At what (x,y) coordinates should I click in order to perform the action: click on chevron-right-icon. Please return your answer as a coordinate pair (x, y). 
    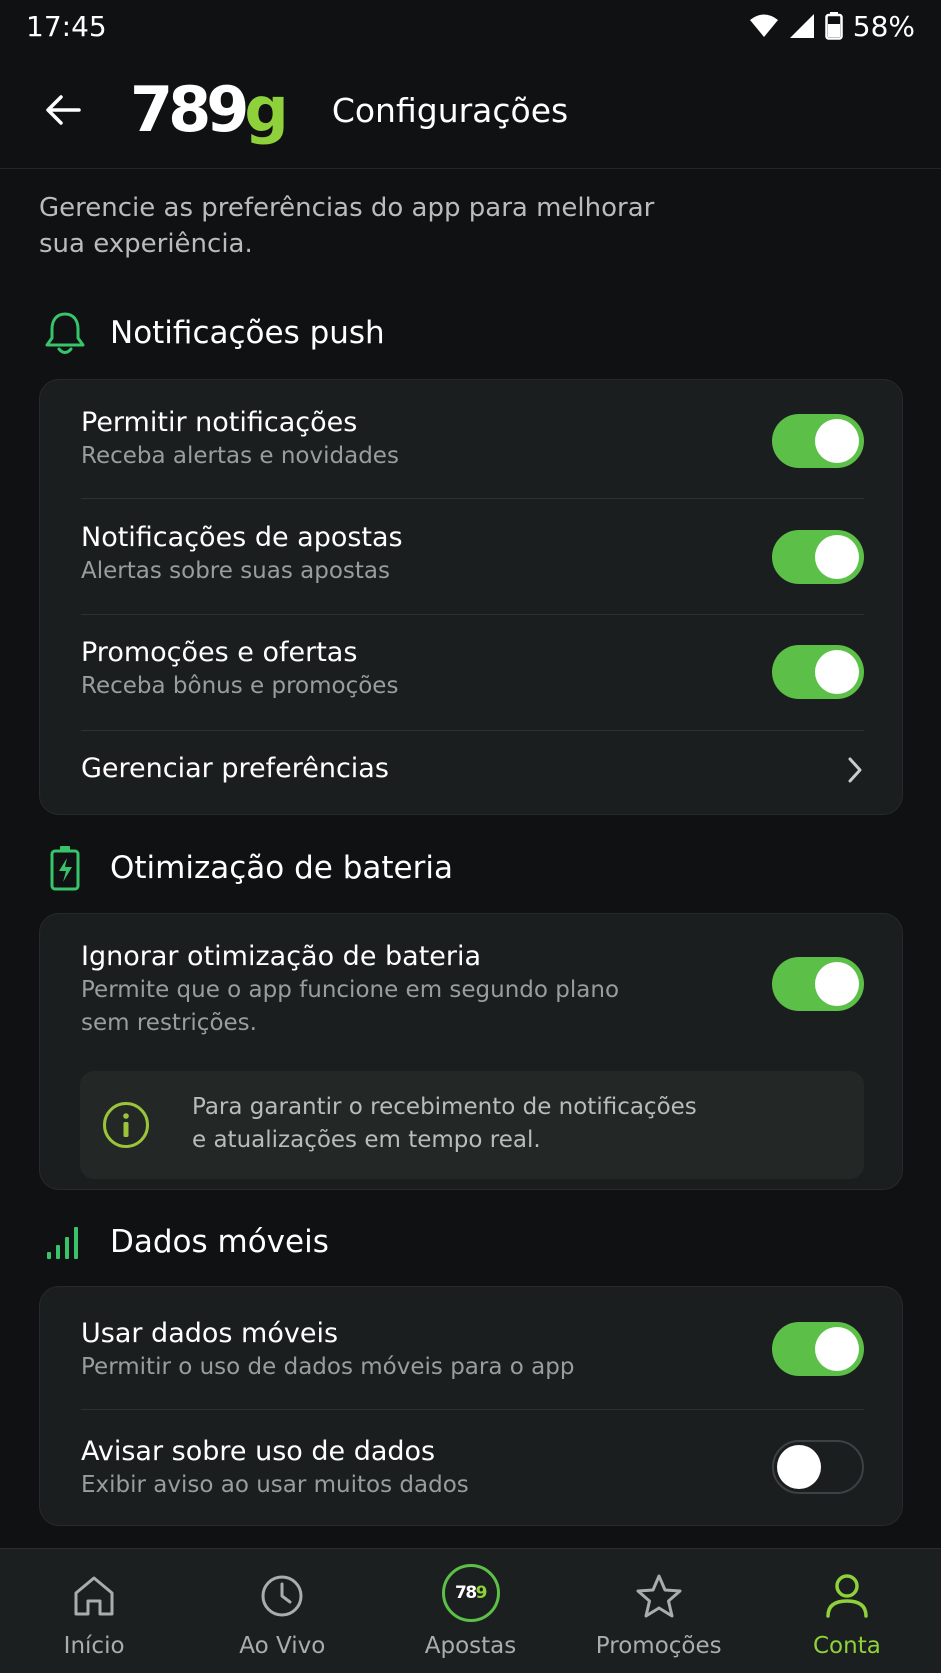
    Looking at the image, I should click on (855, 770).